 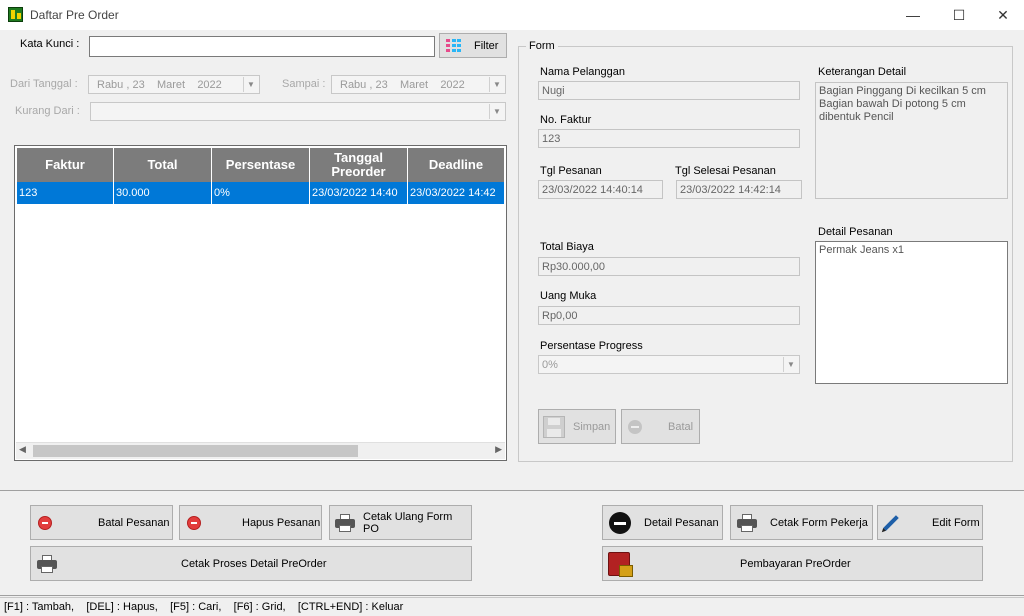 I want to click on pencil-icon, so click(x=891, y=523).